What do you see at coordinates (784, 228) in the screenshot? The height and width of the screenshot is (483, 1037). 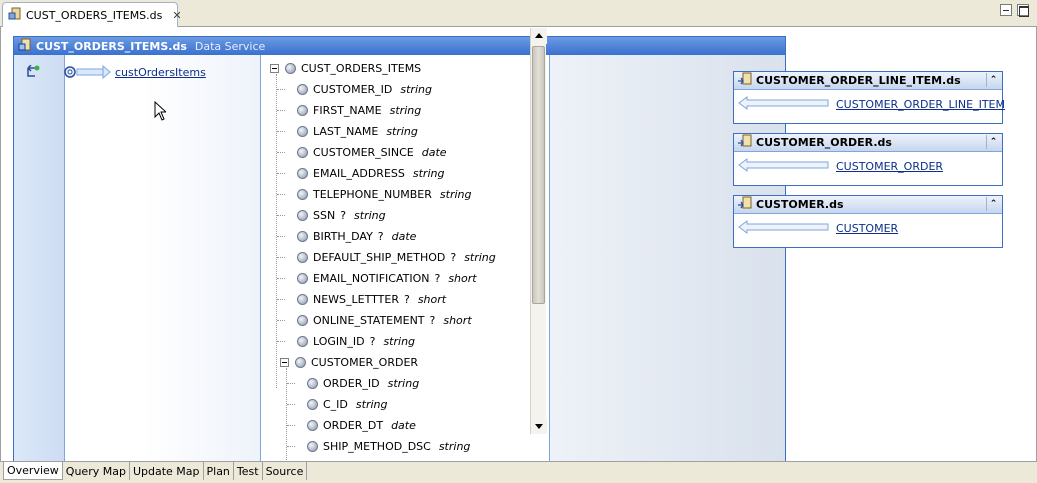 I see `data-flow-arrow-icon` at bounding box center [784, 228].